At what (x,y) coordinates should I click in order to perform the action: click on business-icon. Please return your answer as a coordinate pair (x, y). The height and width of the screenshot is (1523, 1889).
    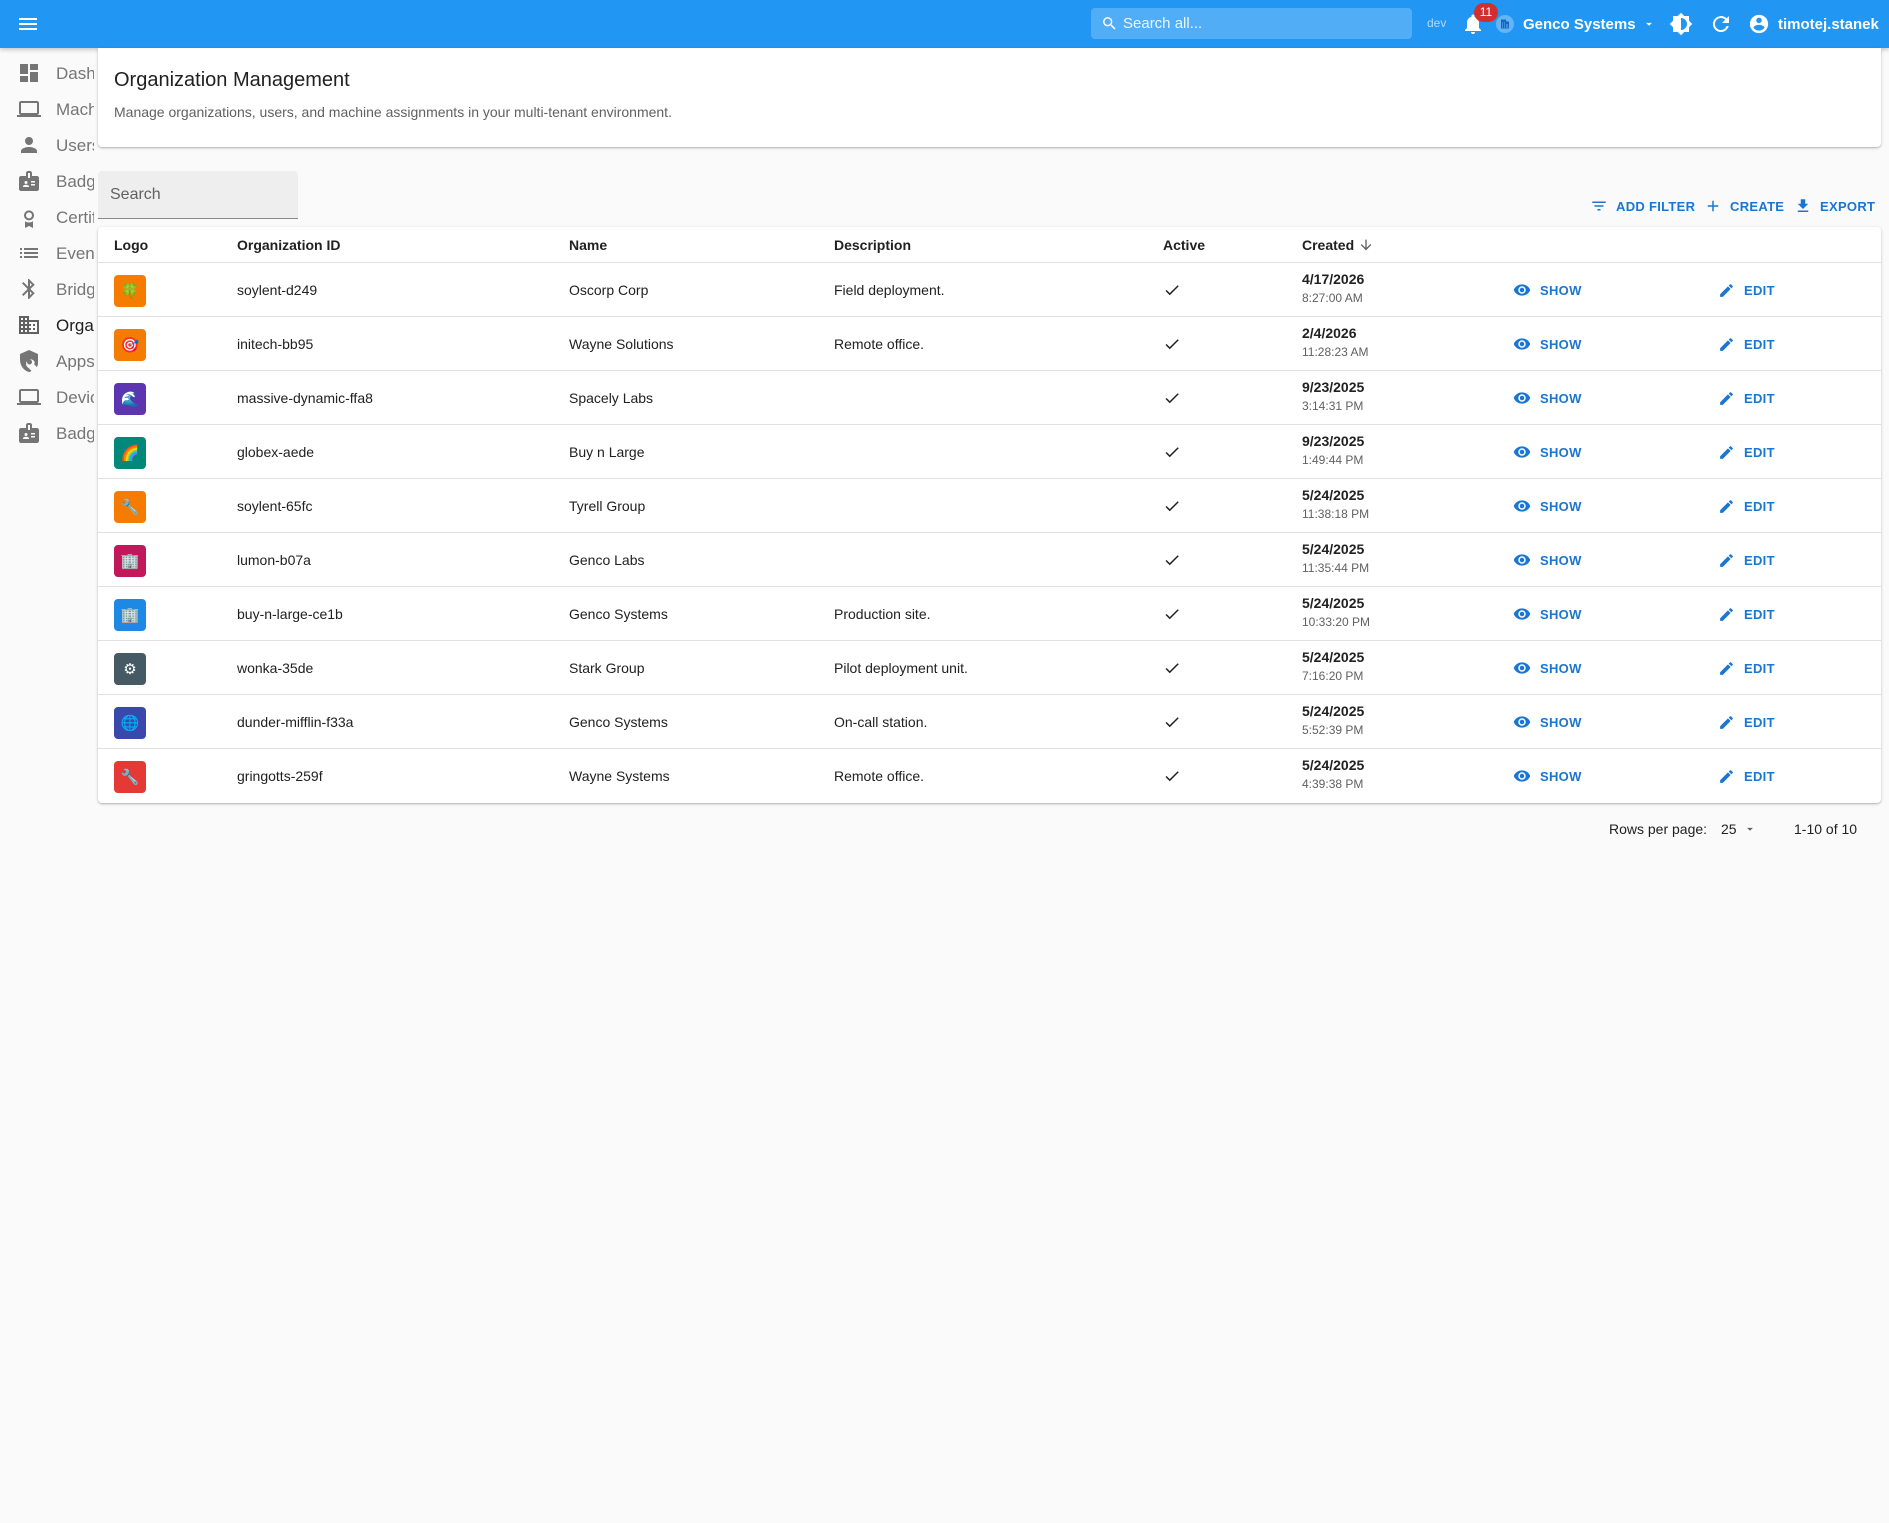
    Looking at the image, I should click on (1505, 24).